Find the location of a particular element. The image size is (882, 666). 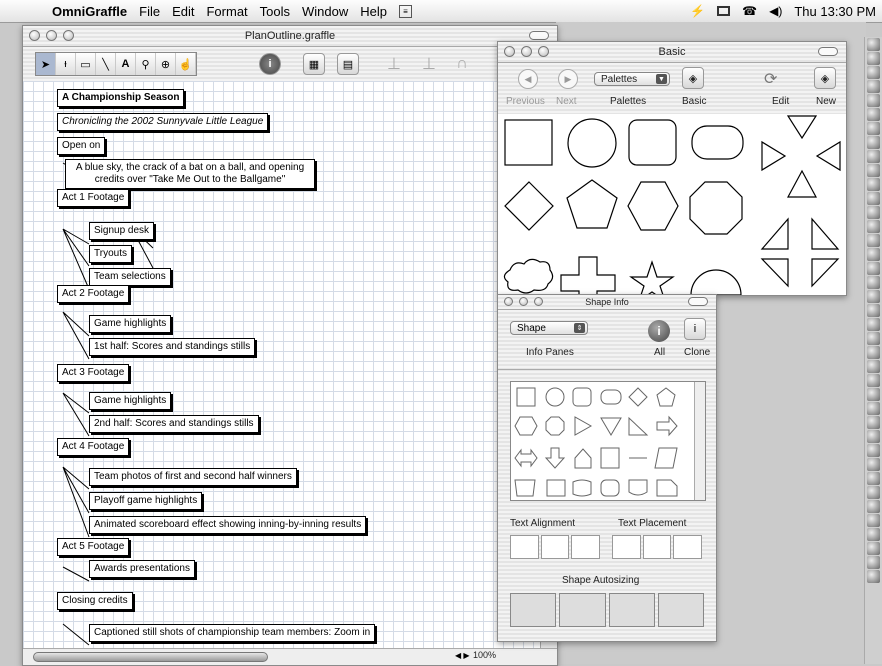

next-button: Next is located at coordinates (566, 101).